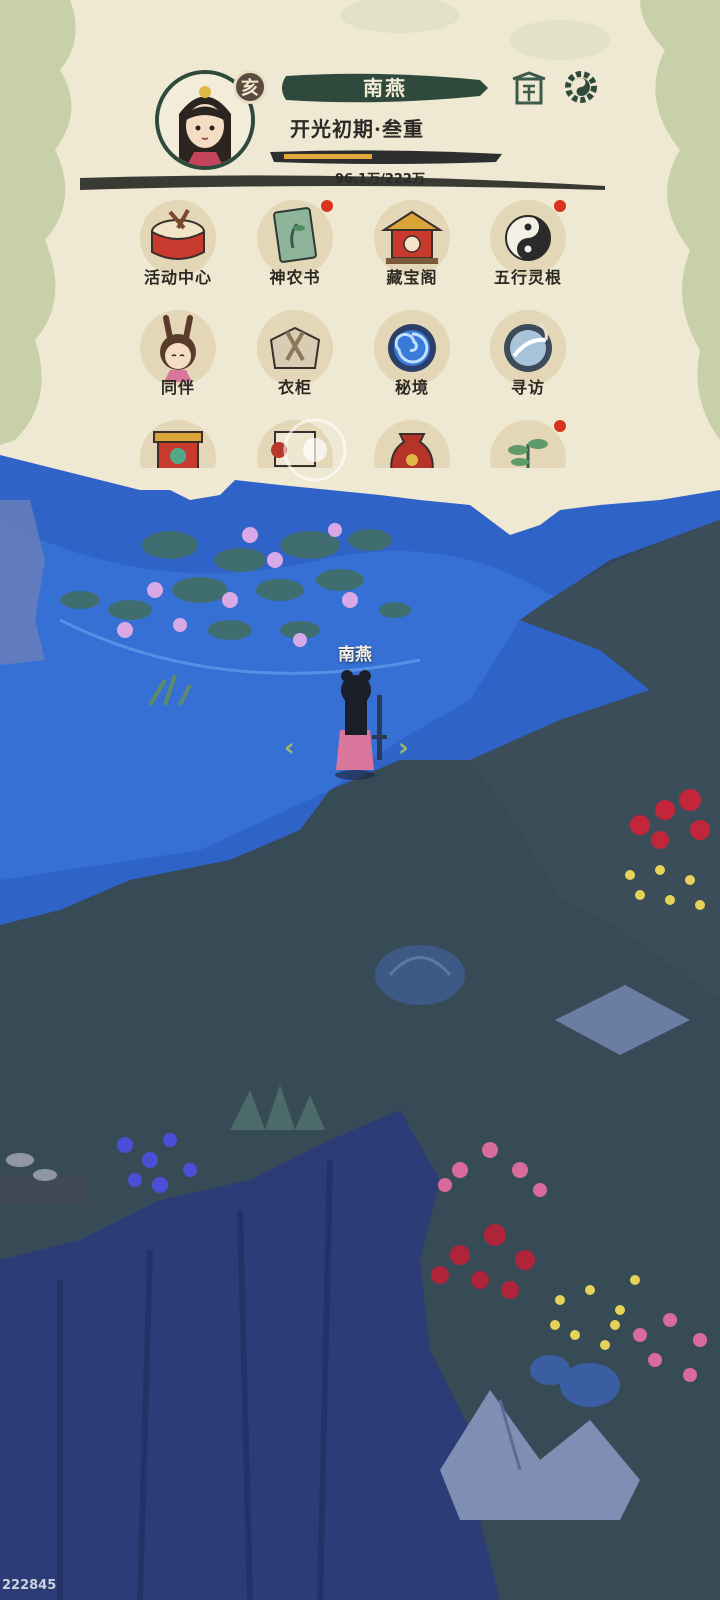  Describe the element at coordinates (380, 179) in the screenshot. I see `exp-value: 96.1万/222万` at that location.